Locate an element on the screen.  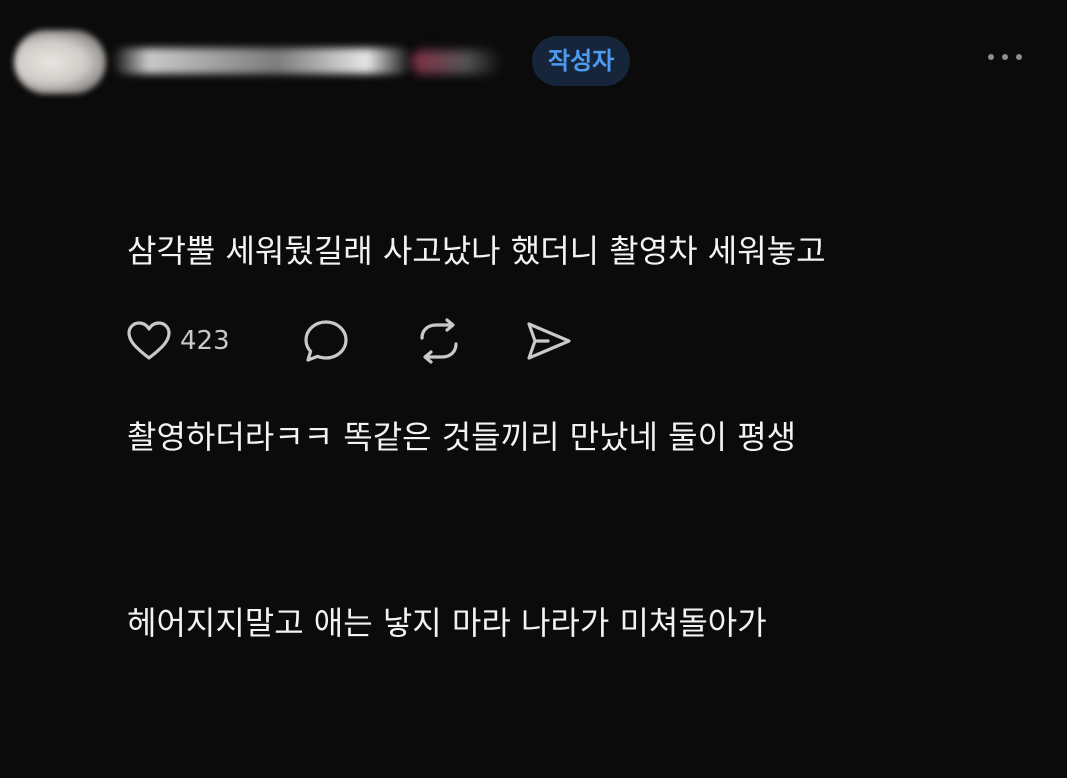
more-options-button is located at coordinates (1006, 58).